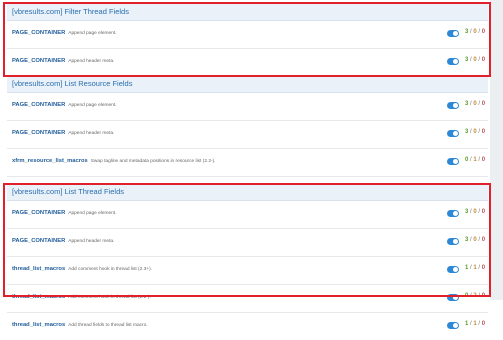 The image size is (503, 340). What do you see at coordinates (475, 160) in the screenshot?
I see `apply-counts: 0 / 1 / 0` at bounding box center [475, 160].